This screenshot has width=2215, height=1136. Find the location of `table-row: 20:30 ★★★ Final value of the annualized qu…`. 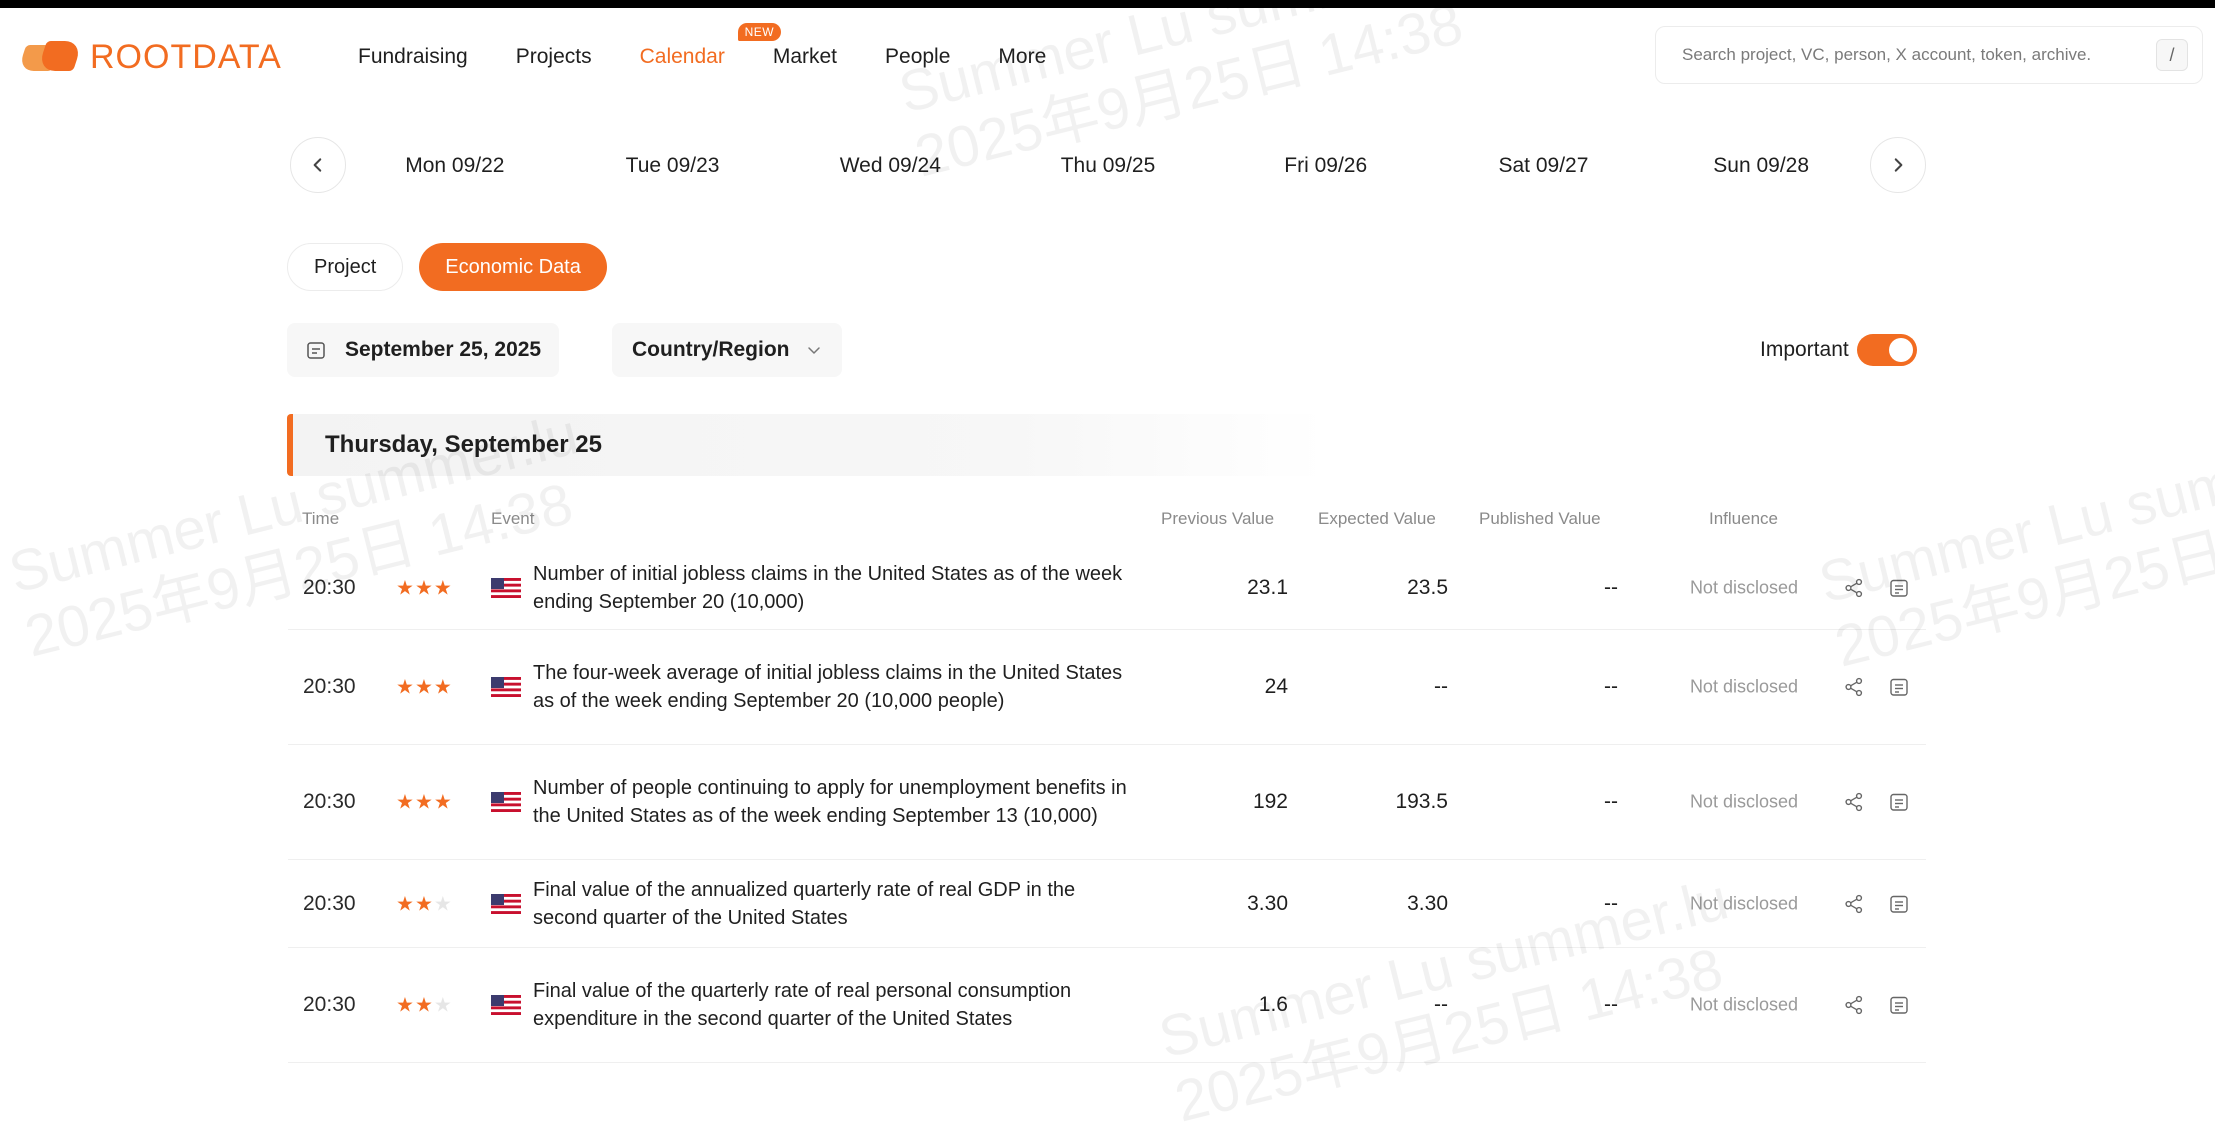

table-row: 20:30 ★★★ Final value of the annualized qu… is located at coordinates (1107, 904).